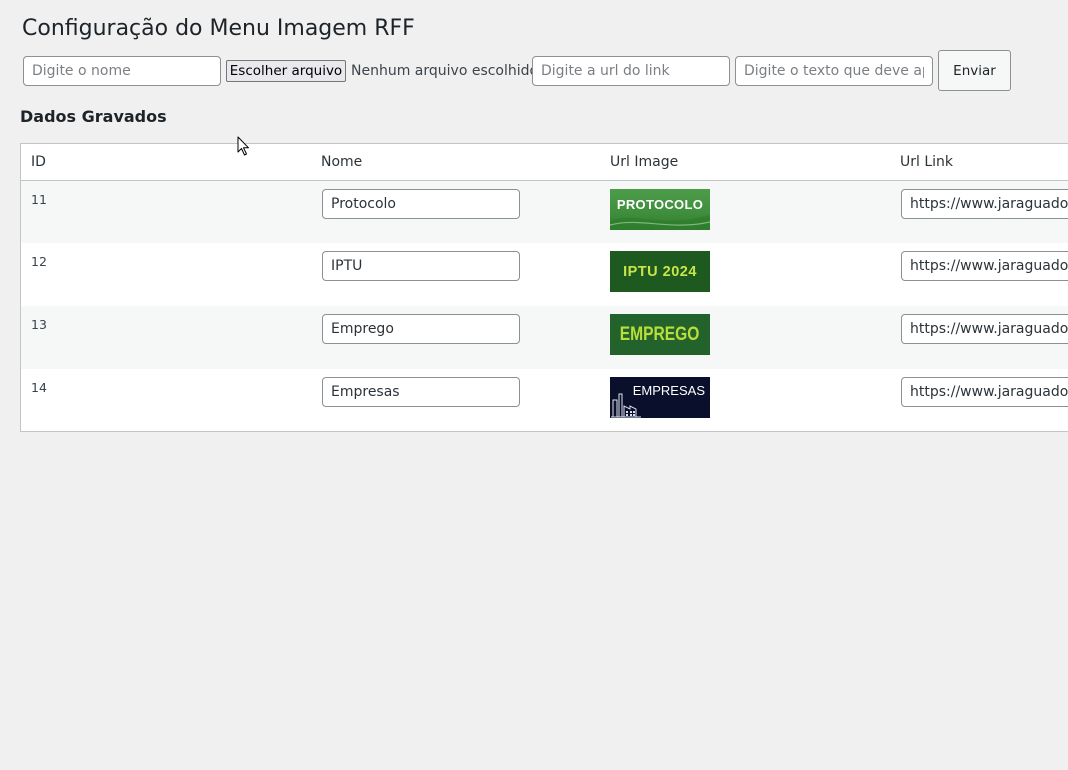 Image resolution: width=1068 pixels, height=770 pixels. I want to click on table-header-row: ID Nome Url Image Url Link, so click(544, 162).